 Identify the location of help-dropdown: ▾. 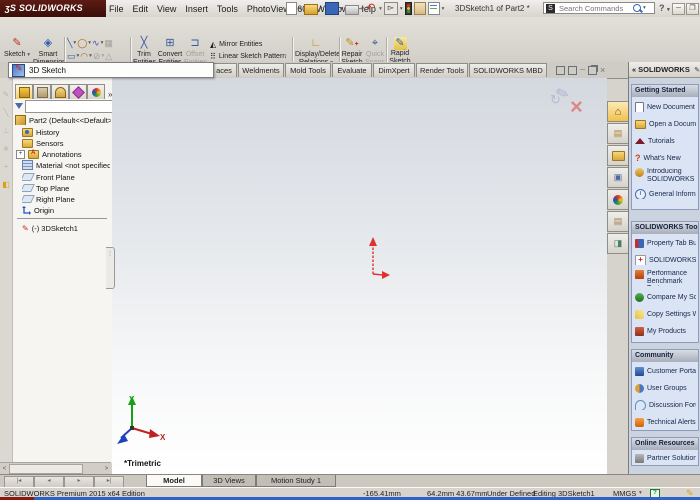
(668, 10).